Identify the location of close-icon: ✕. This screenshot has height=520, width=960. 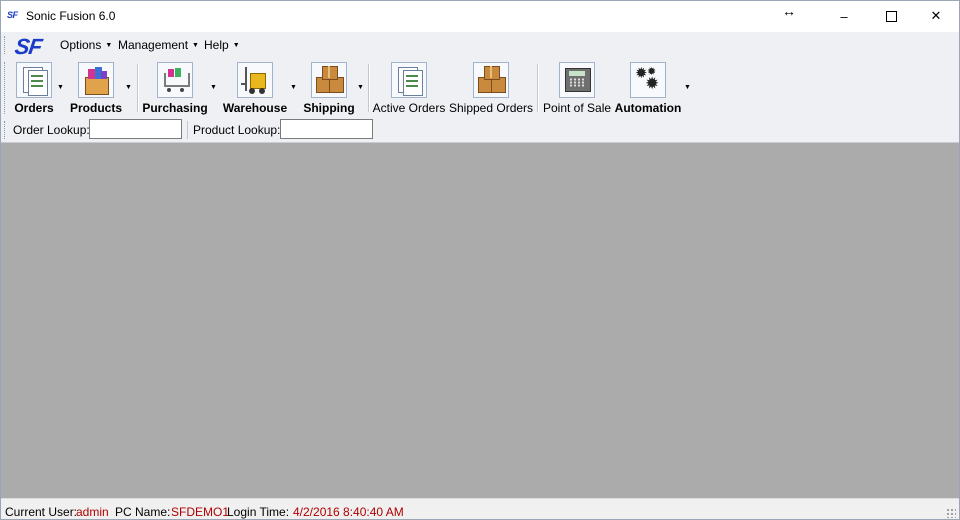
(936, 15).